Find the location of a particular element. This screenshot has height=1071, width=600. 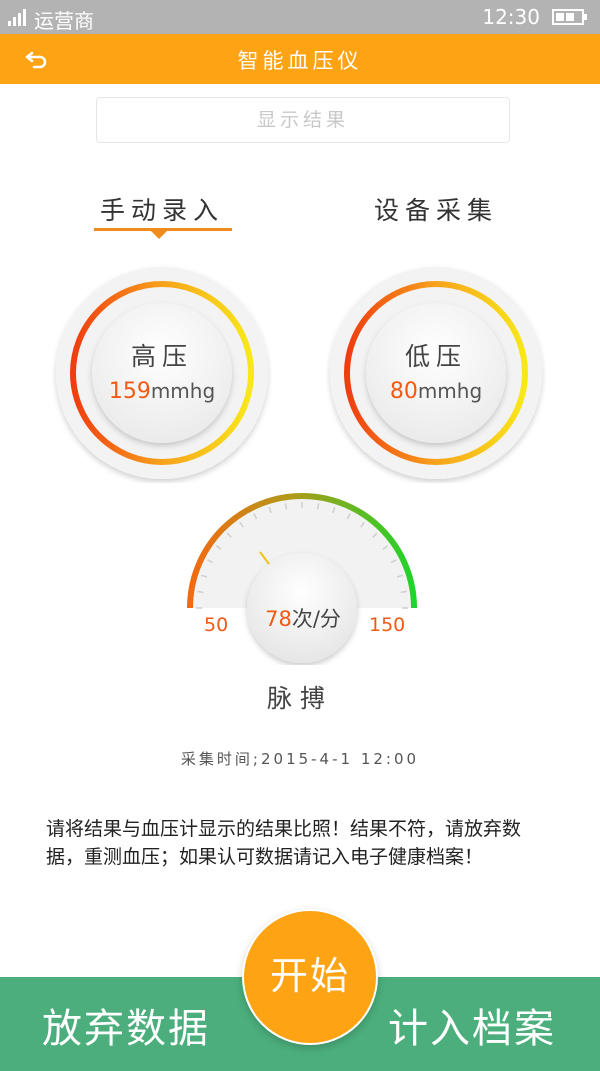

battery-icon is located at coordinates (569, 17).